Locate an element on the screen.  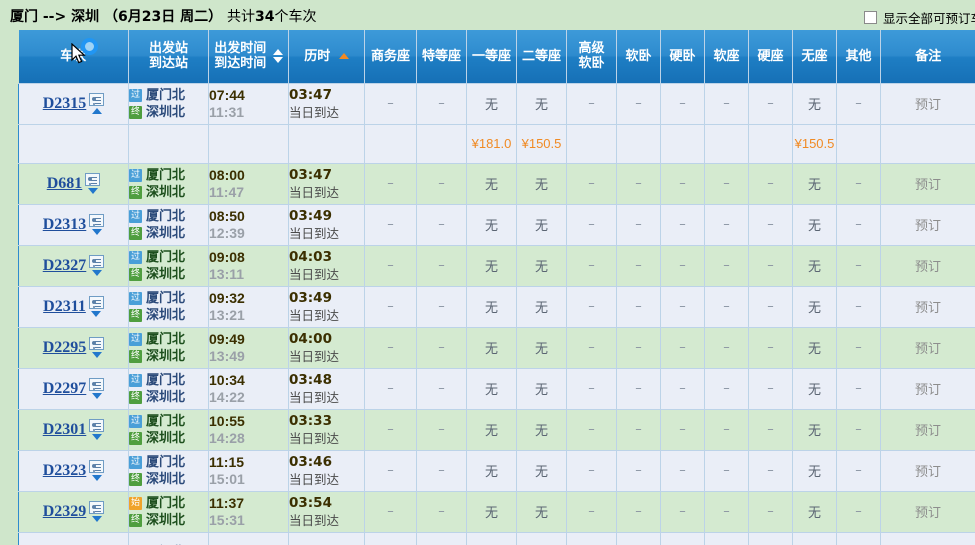
show-all-bookable-toggle: 显示全部可预订车 is located at coordinates (919, 17).